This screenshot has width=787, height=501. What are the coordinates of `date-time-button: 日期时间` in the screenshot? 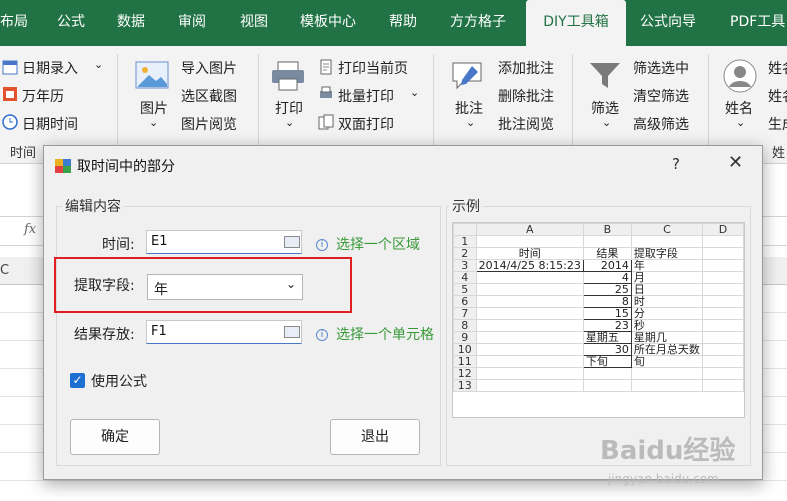 It's located at (50, 124).